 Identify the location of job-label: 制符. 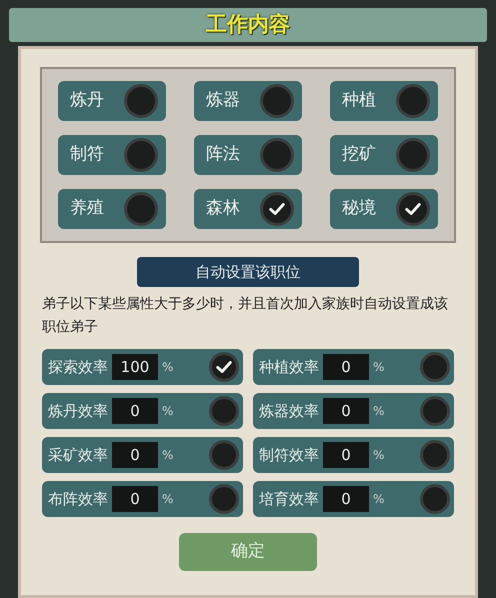
(87, 154).